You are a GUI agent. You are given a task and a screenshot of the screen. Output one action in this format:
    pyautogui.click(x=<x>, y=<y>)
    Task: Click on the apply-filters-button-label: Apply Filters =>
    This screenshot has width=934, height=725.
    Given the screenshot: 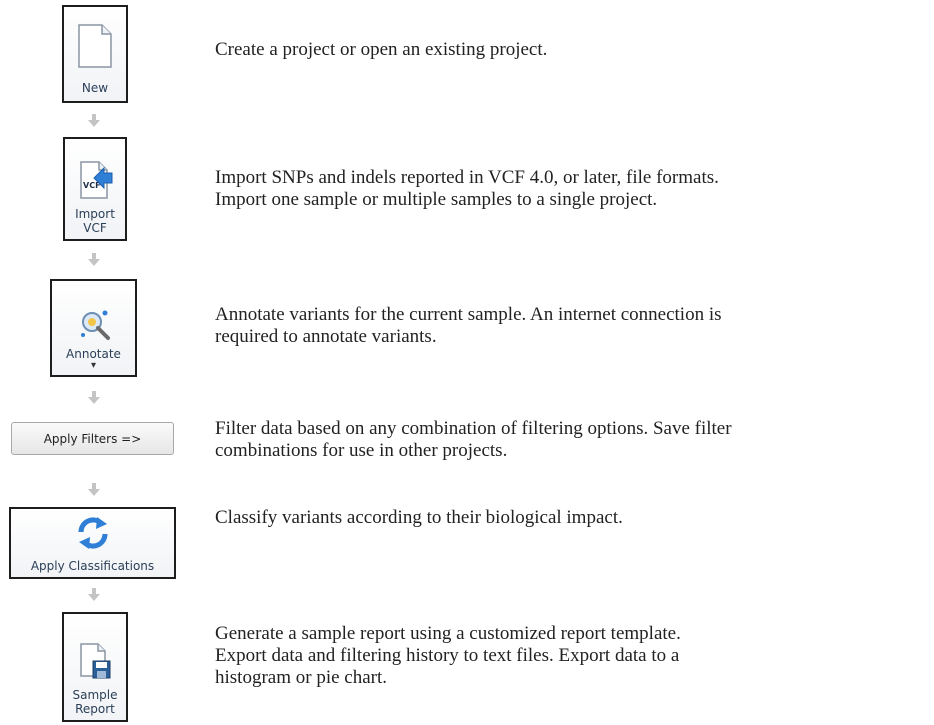 What is the action you would take?
    pyautogui.click(x=92, y=438)
    